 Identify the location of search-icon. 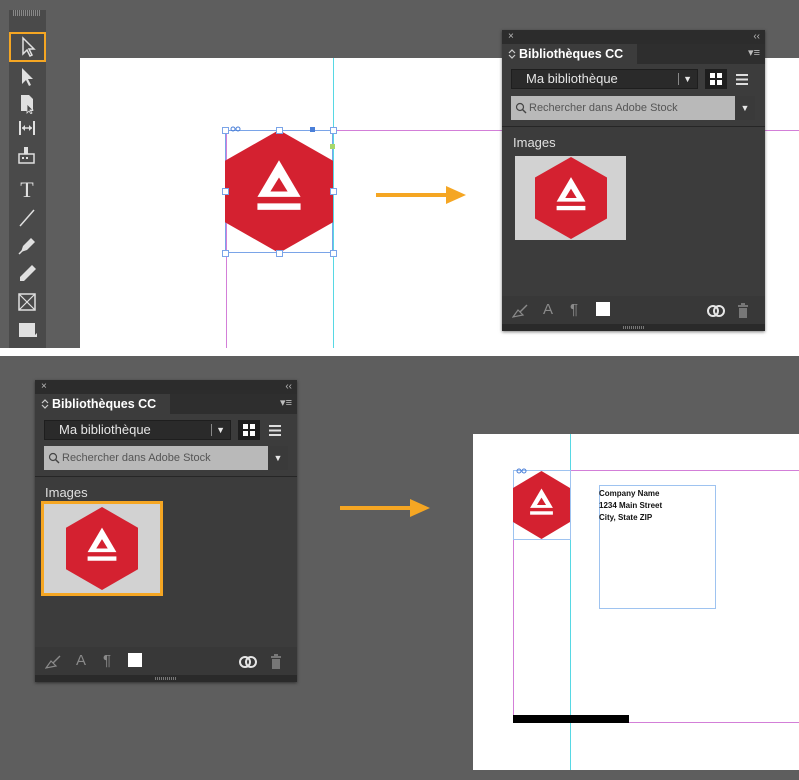
(521, 108).